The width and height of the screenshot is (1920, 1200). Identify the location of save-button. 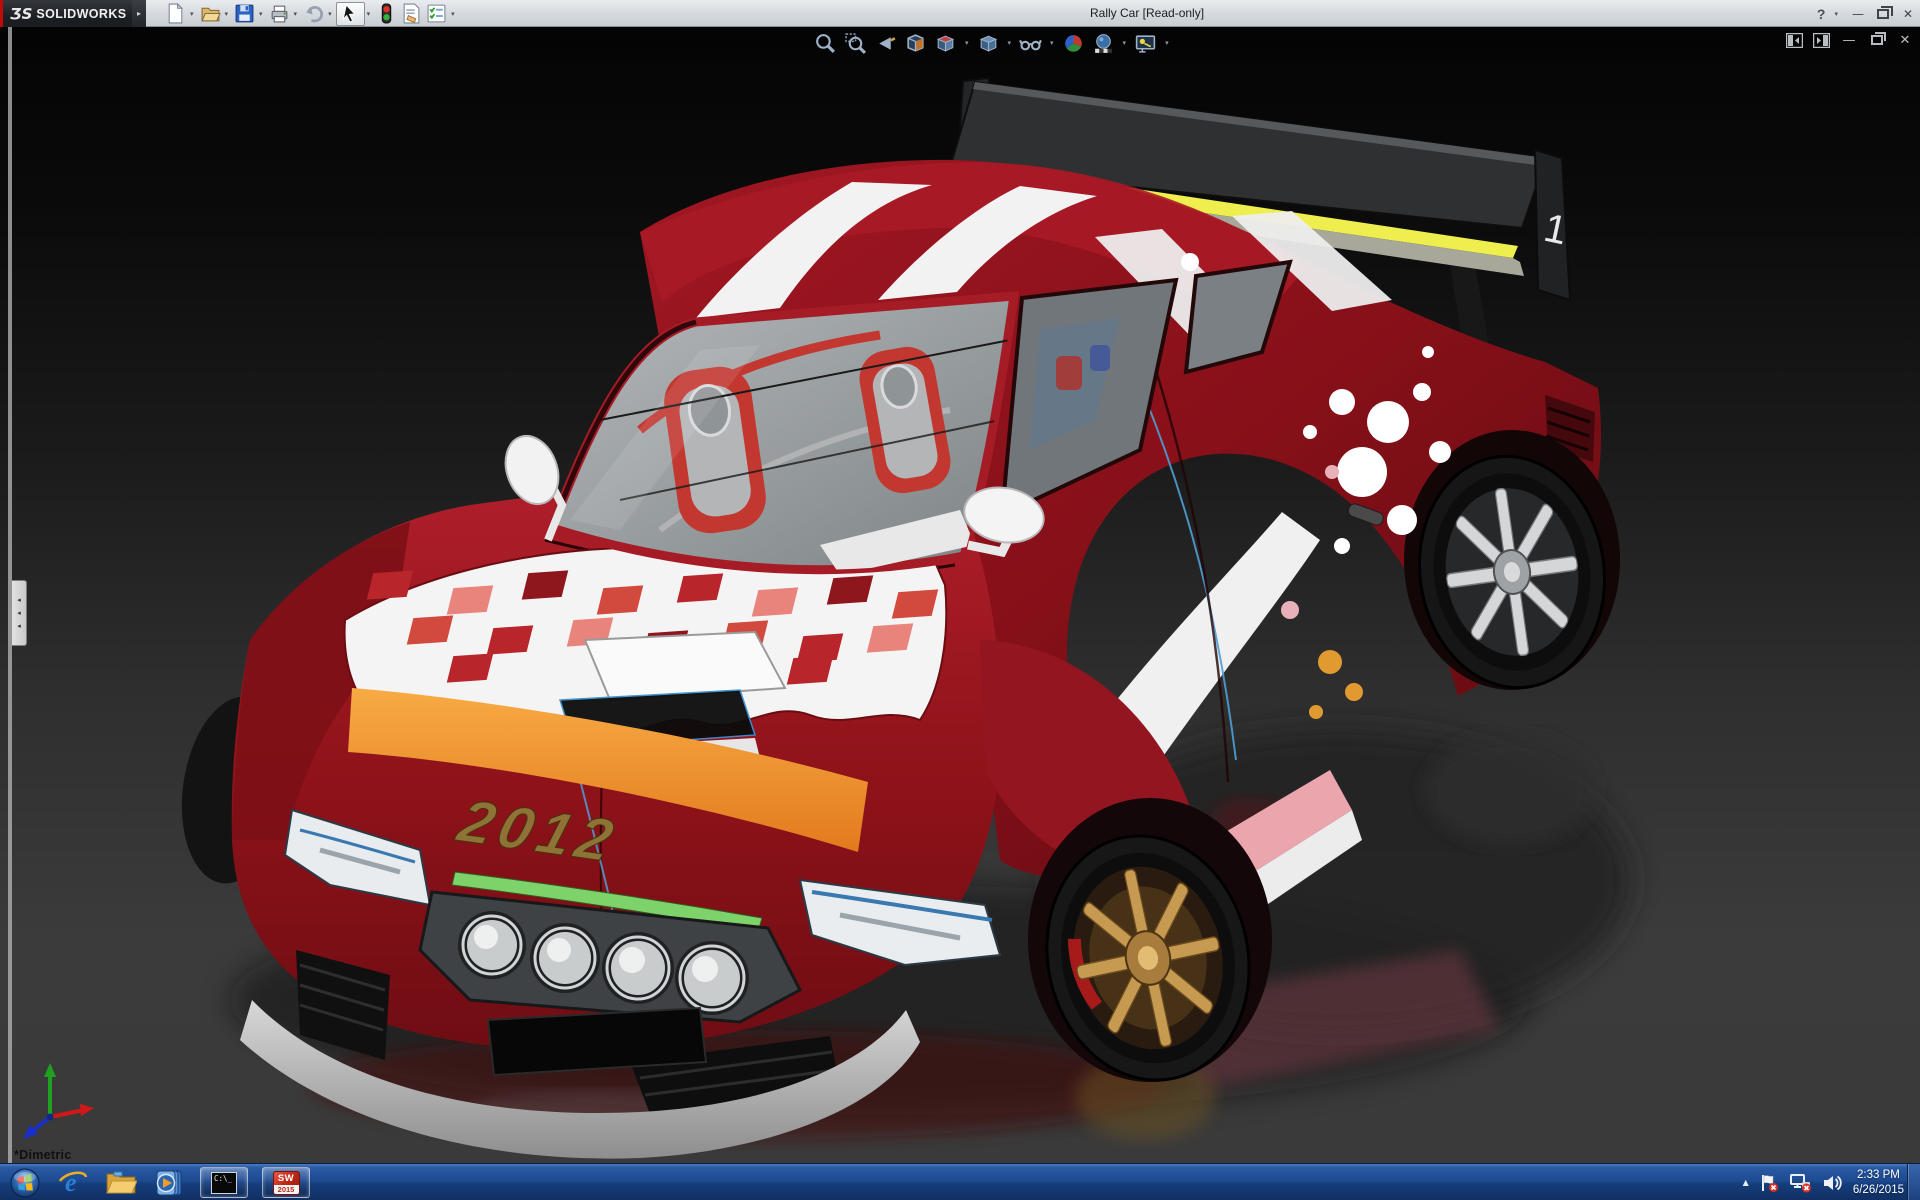
(244, 14).